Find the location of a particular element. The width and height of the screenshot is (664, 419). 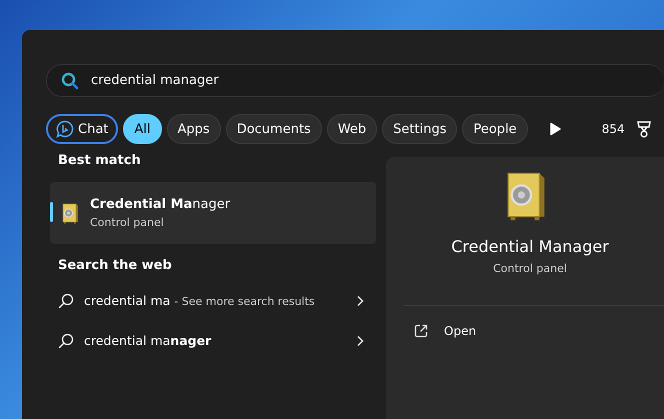

open-action: Open is located at coordinates (445, 331).